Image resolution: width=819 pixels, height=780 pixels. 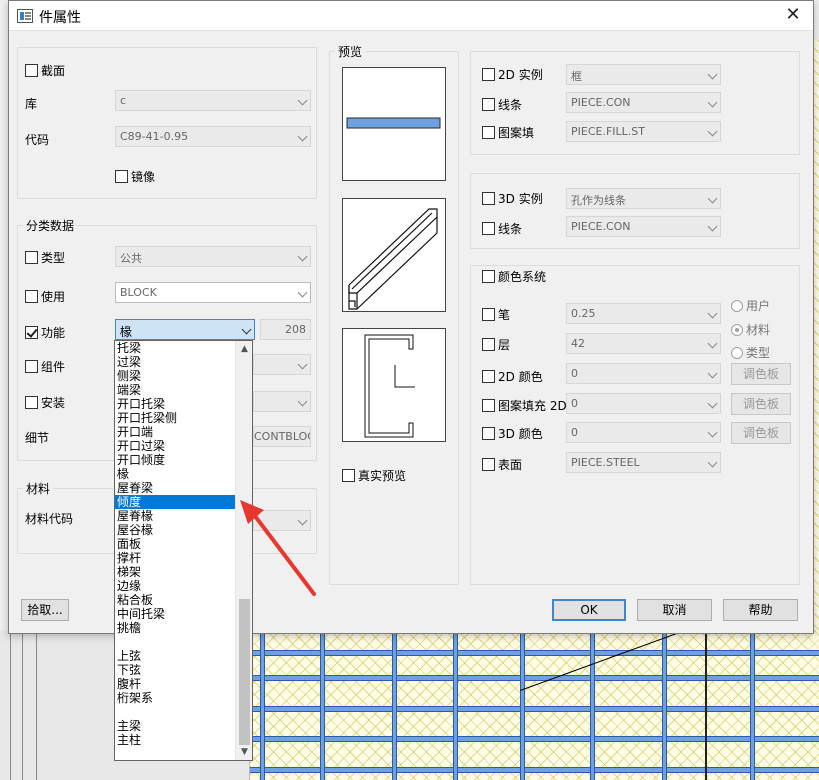 What do you see at coordinates (31, 257) in the screenshot?
I see `type-checkbox-box` at bounding box center [31, 257].